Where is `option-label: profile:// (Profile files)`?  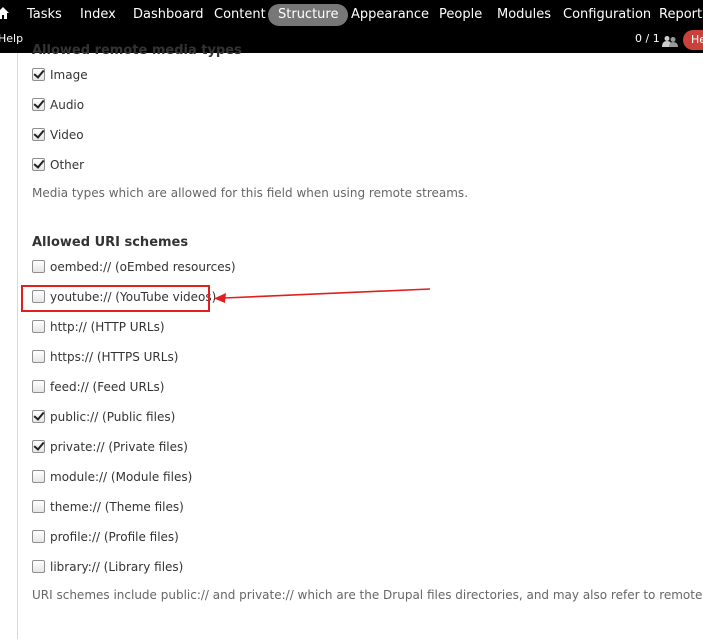 option-label: profile:// (Profile files) is located at coordinates (114, 537).